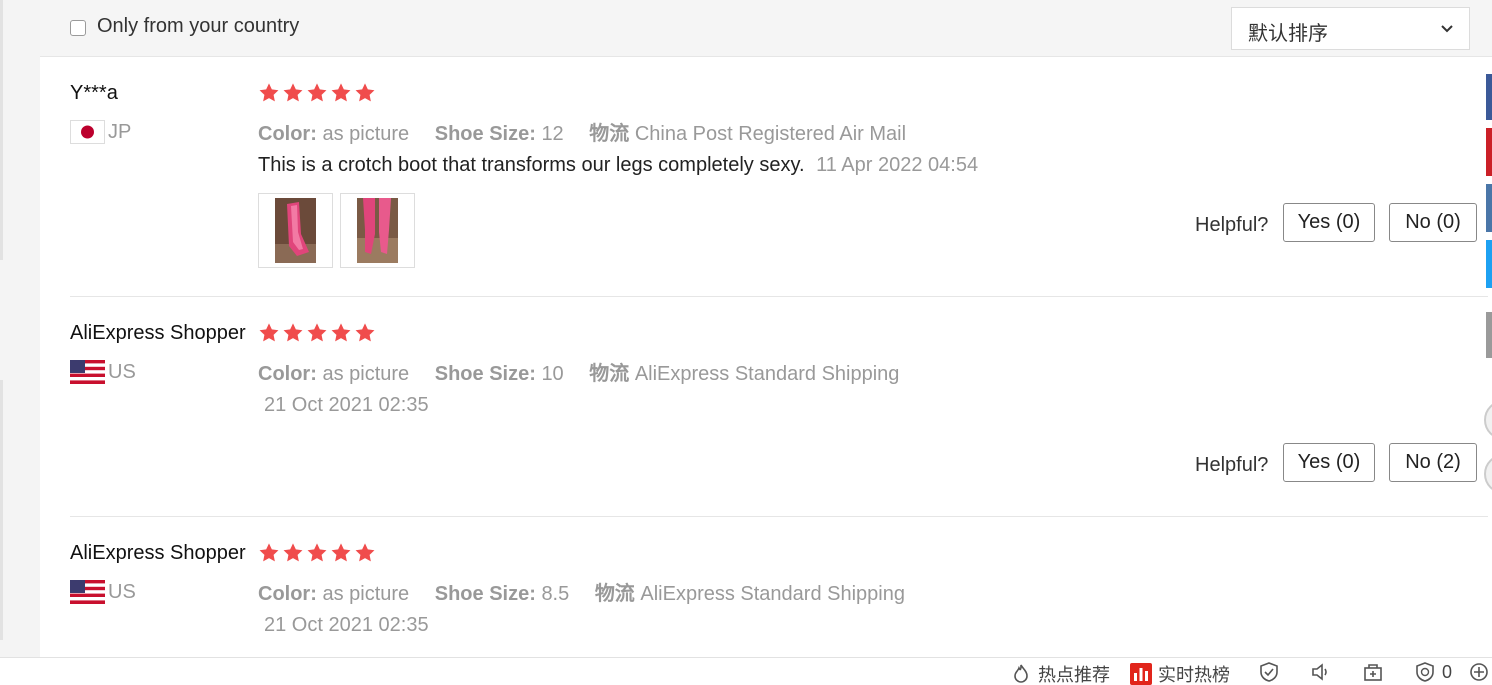 The height and width of the screenshot is (685, 1492). Describe the element at coordinates (766, 28) in the screenshot. I see `filter-bar: Only from your country 默认排序` at that location.